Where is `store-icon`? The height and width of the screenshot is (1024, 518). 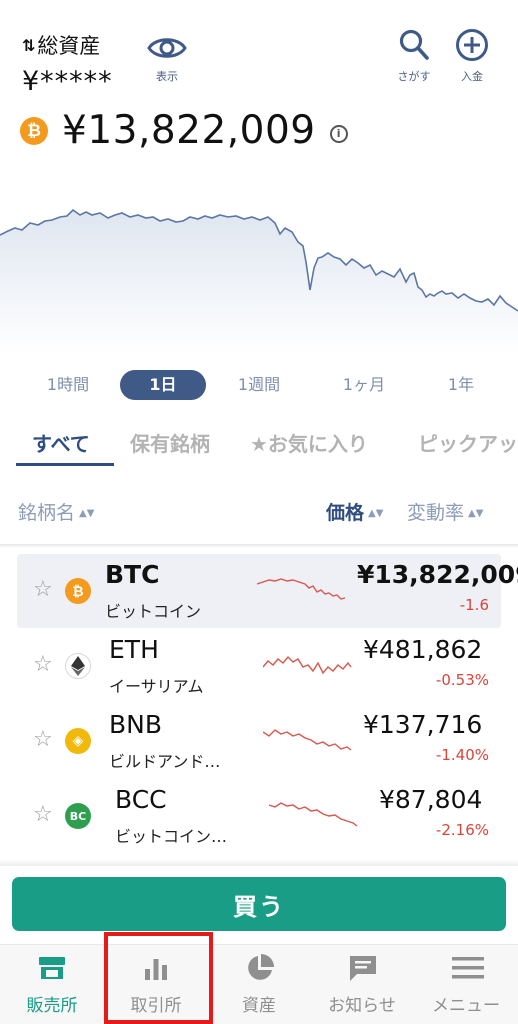 store-icon is located at coordinates (52, 968).